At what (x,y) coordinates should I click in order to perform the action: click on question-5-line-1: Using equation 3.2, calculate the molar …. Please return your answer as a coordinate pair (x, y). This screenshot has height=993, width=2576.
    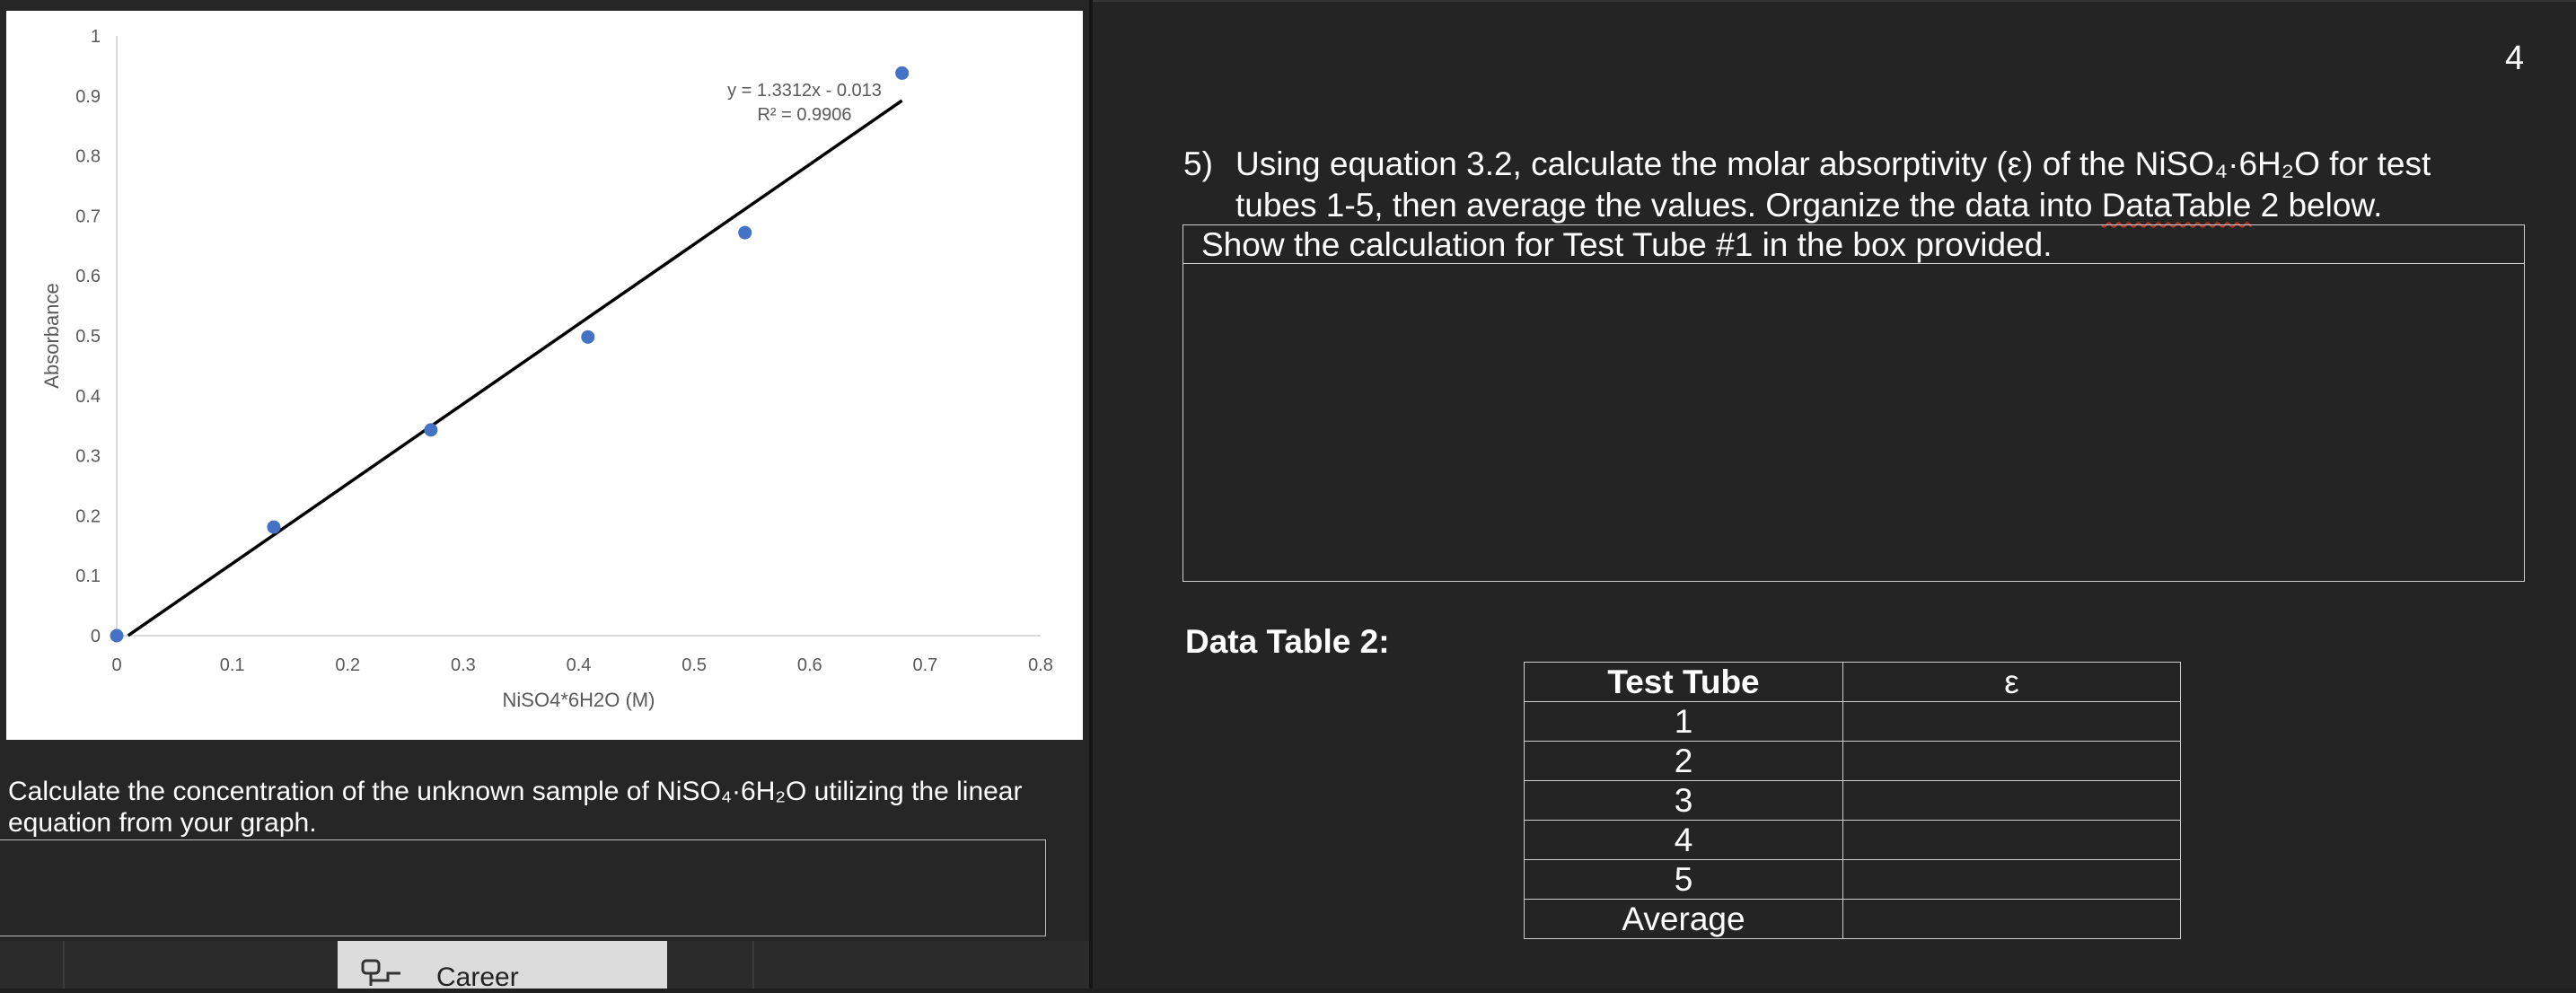
    Looking at the image, I should click on (1833, 163).